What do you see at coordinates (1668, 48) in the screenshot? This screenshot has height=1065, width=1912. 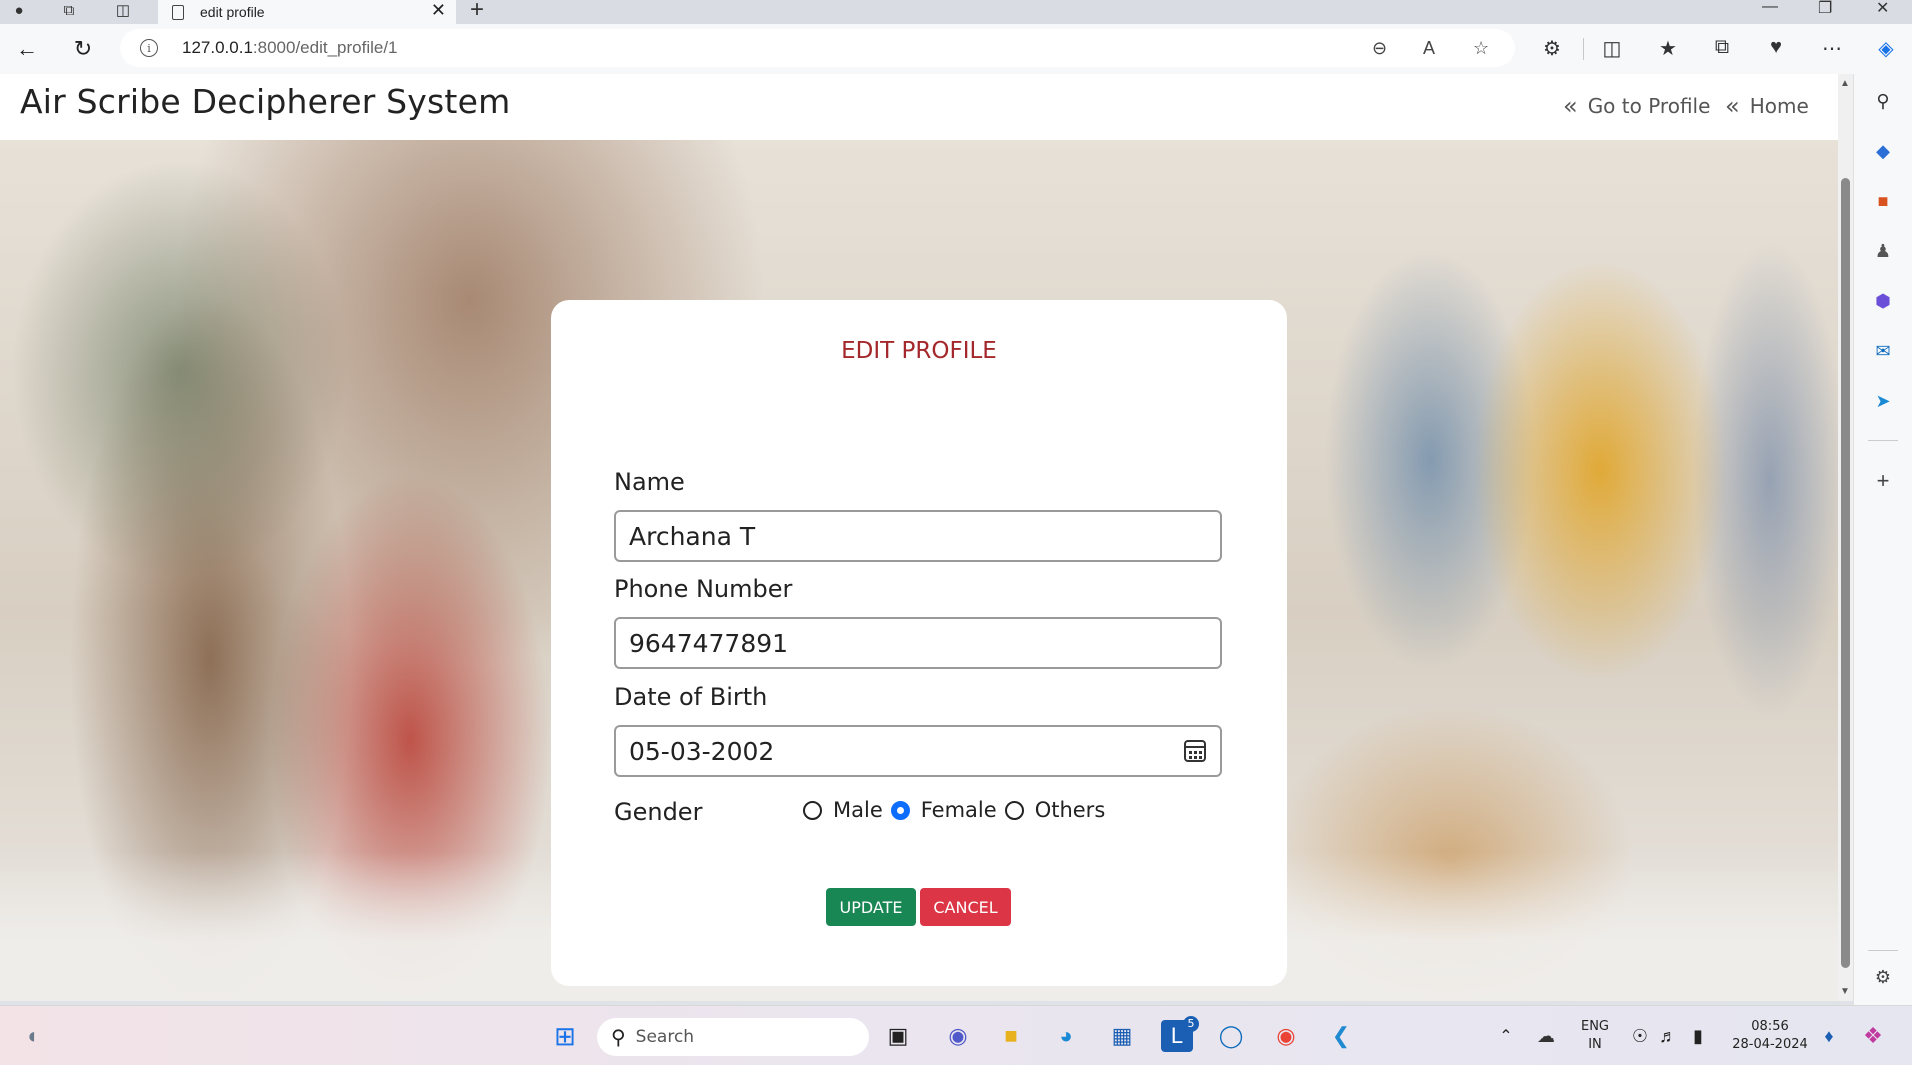 I see `favorites-icon: ★` at bounding box center [1668, 48].